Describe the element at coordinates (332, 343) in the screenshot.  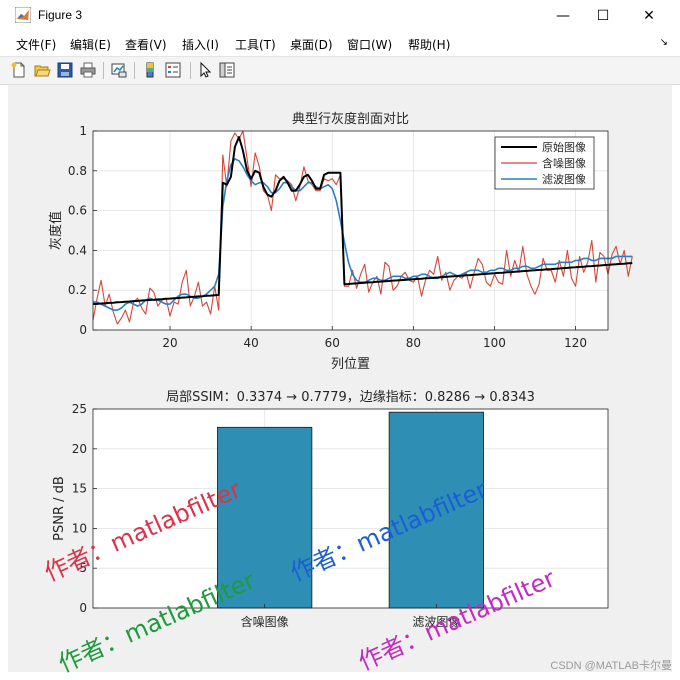
I see `x-tick-label: 60` at that location.